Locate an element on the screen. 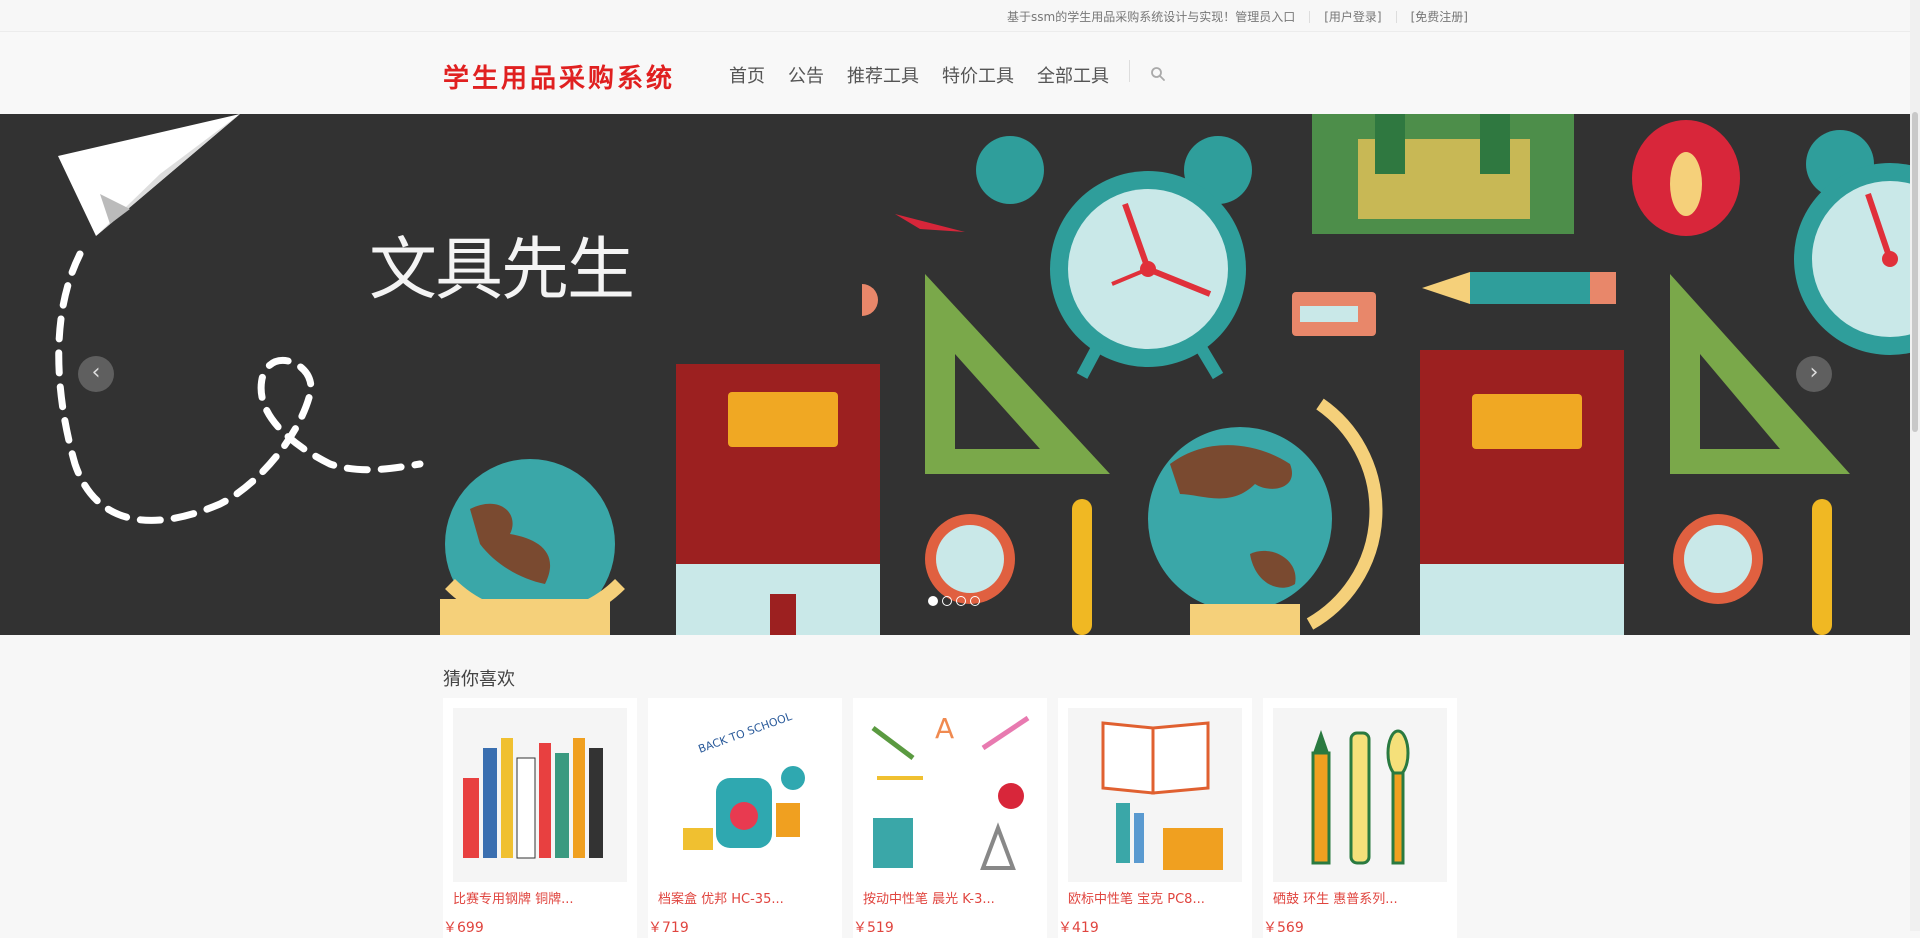 The image size is (1920, 938). site-logo: 学生用品采购系统 is located at coordinates (559, 76).